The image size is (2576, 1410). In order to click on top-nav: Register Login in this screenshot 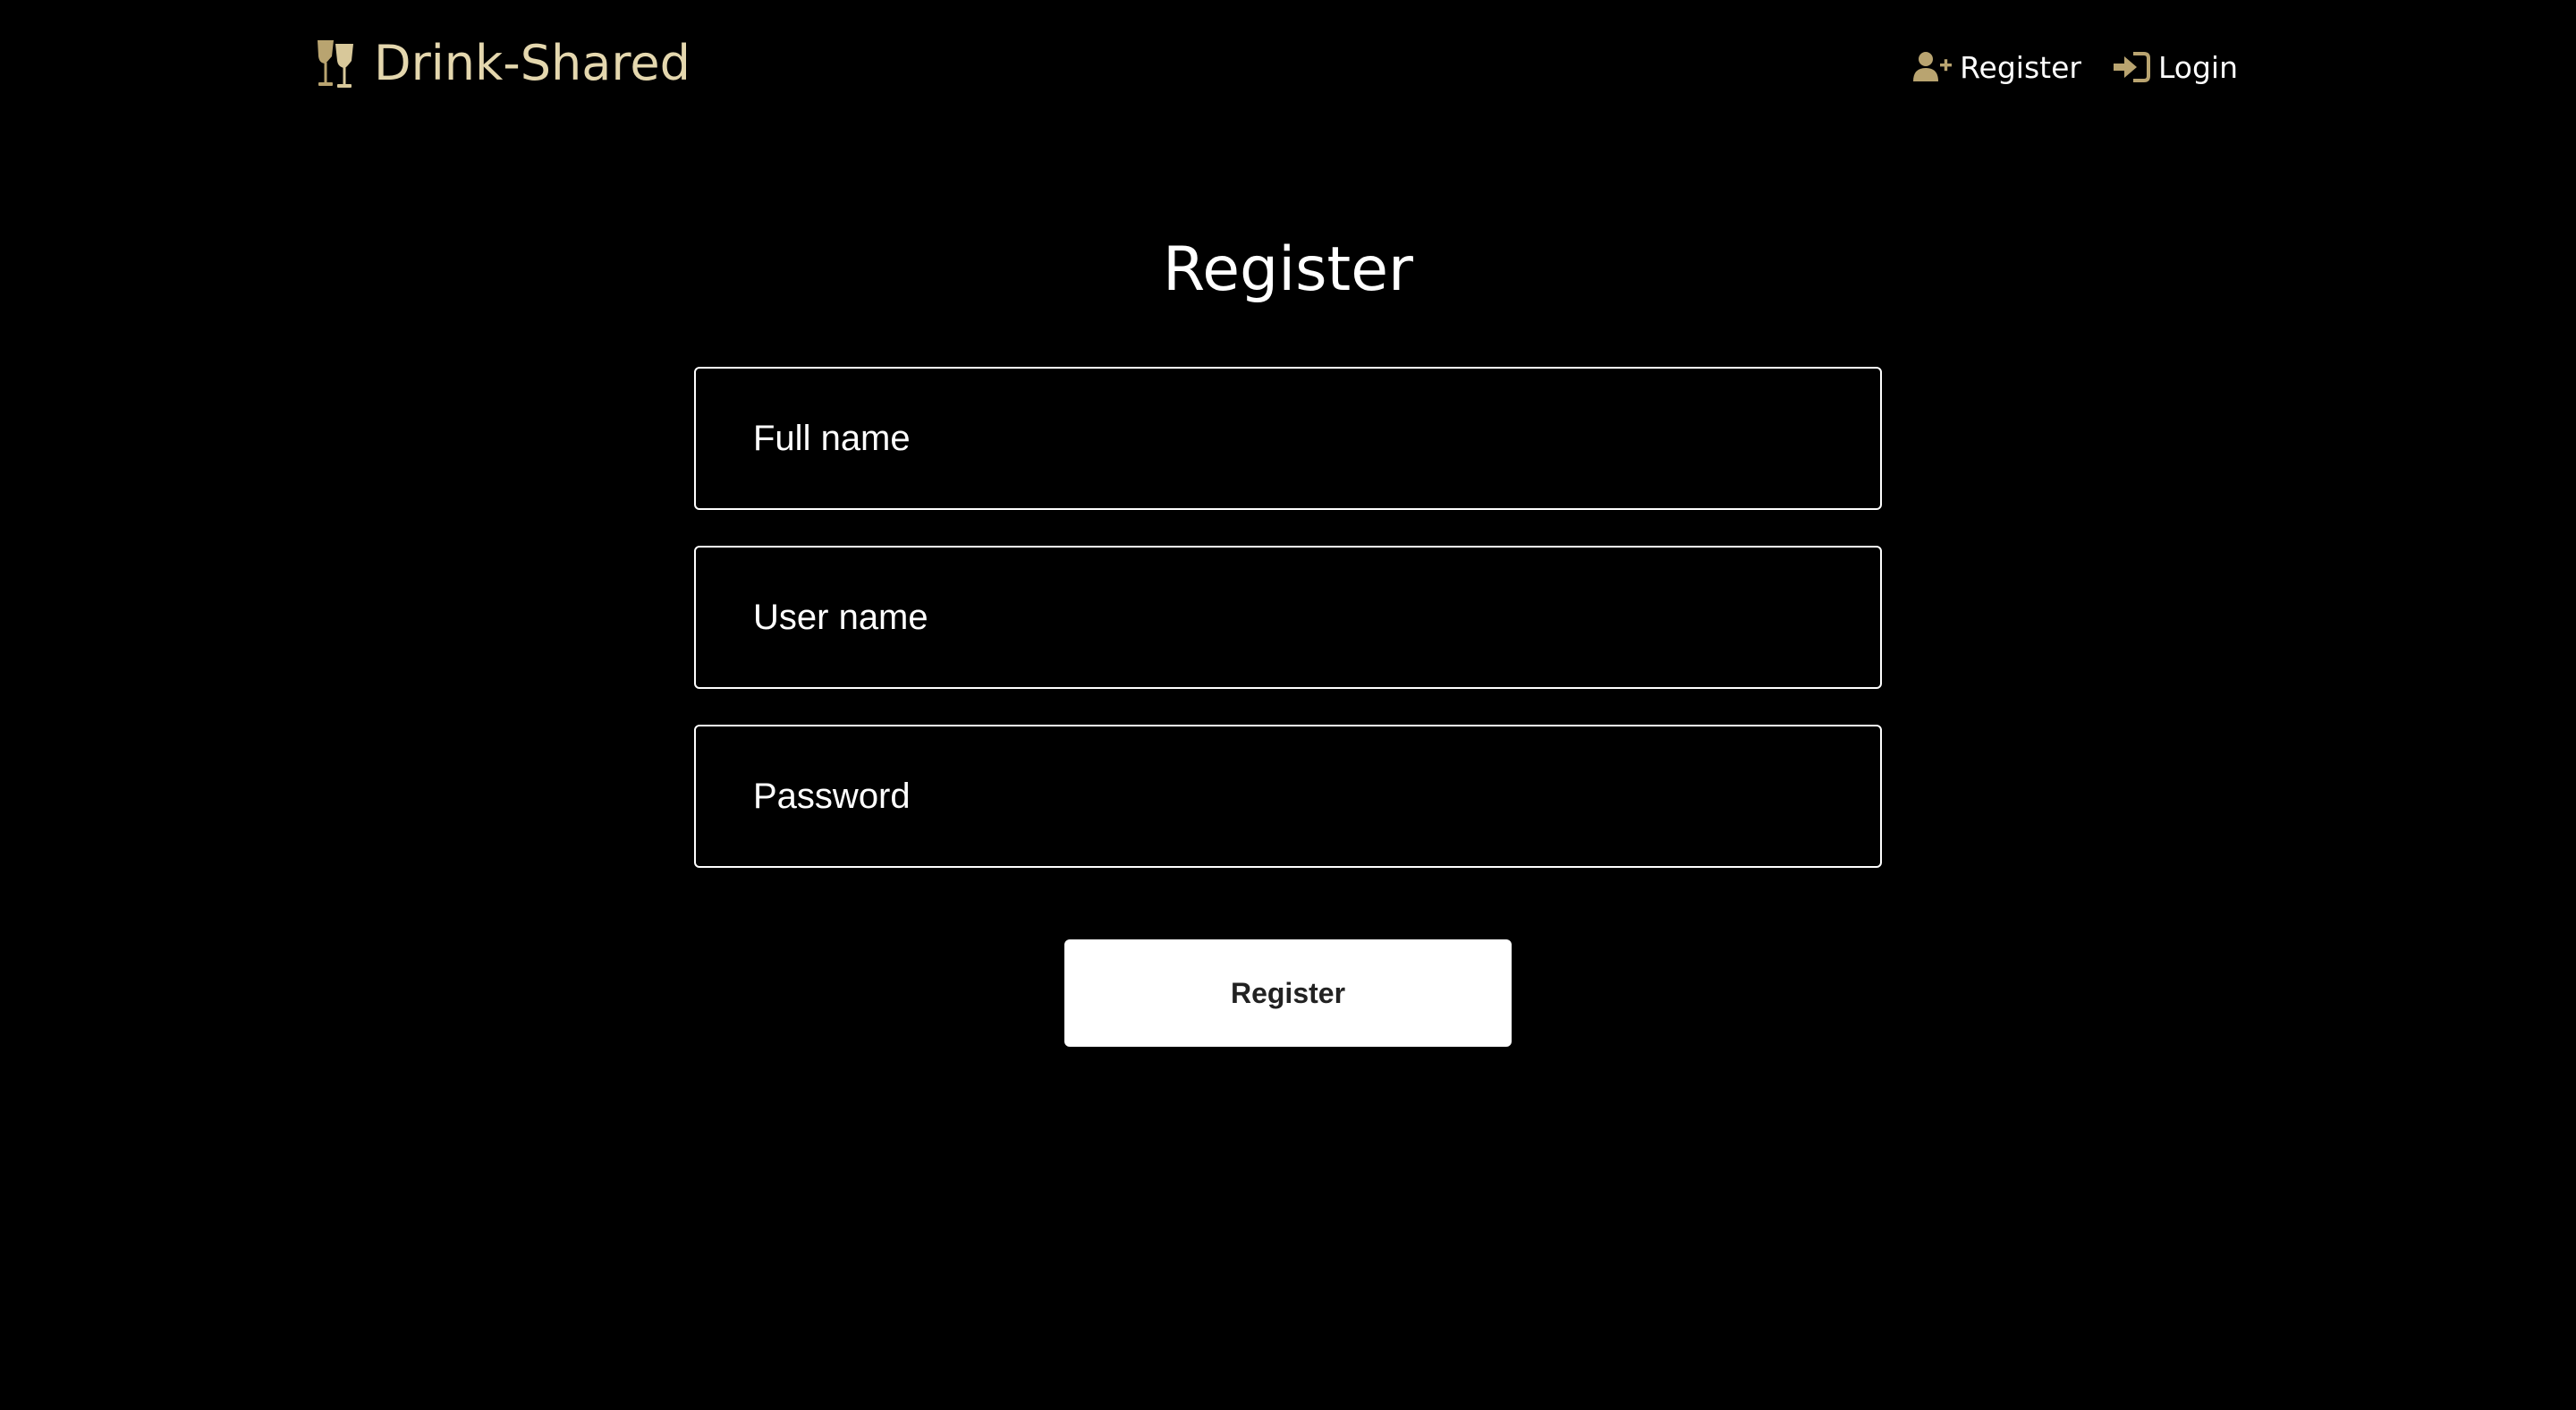, I will do `click(2075, 67)`.